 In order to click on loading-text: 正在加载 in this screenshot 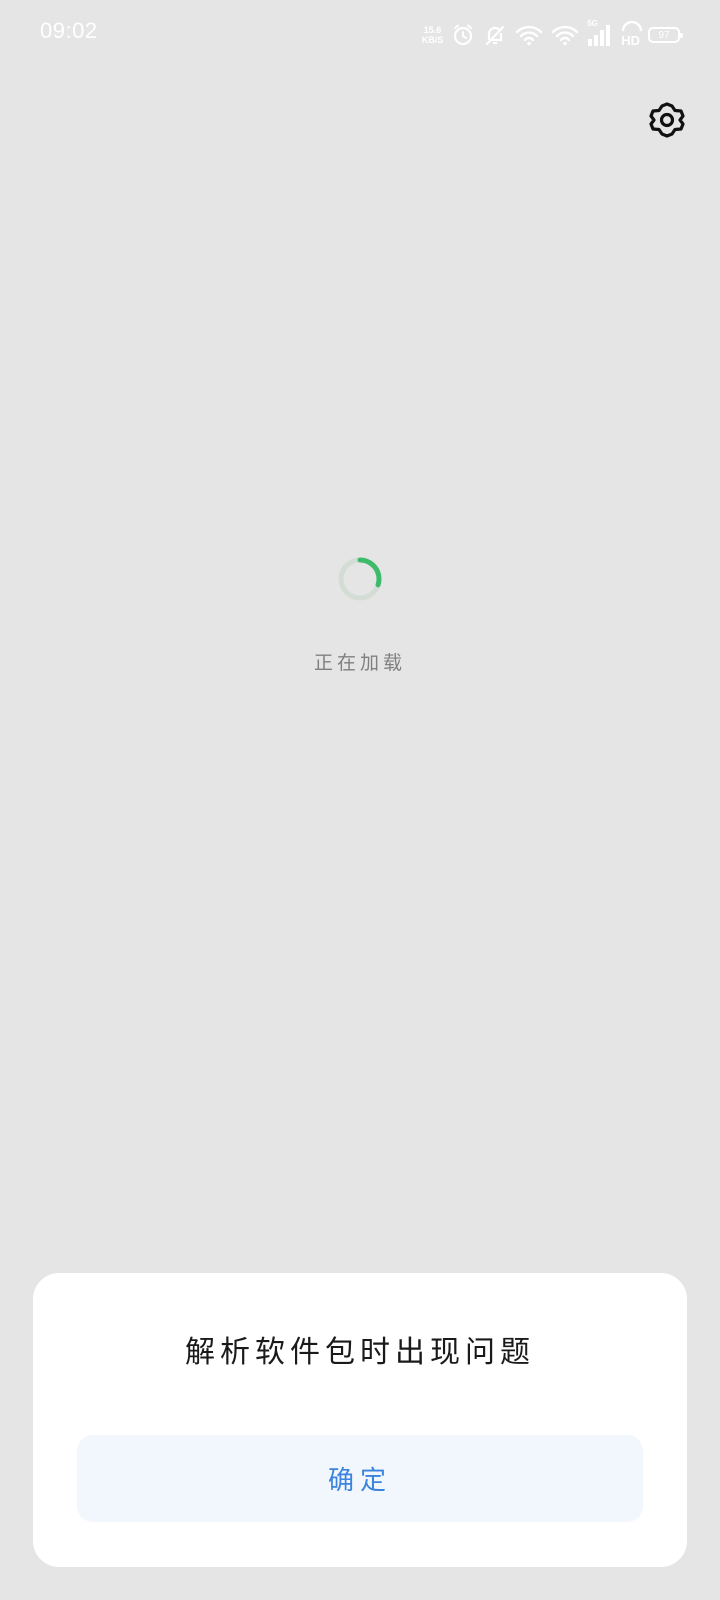, I will do `click(359, 663)`.